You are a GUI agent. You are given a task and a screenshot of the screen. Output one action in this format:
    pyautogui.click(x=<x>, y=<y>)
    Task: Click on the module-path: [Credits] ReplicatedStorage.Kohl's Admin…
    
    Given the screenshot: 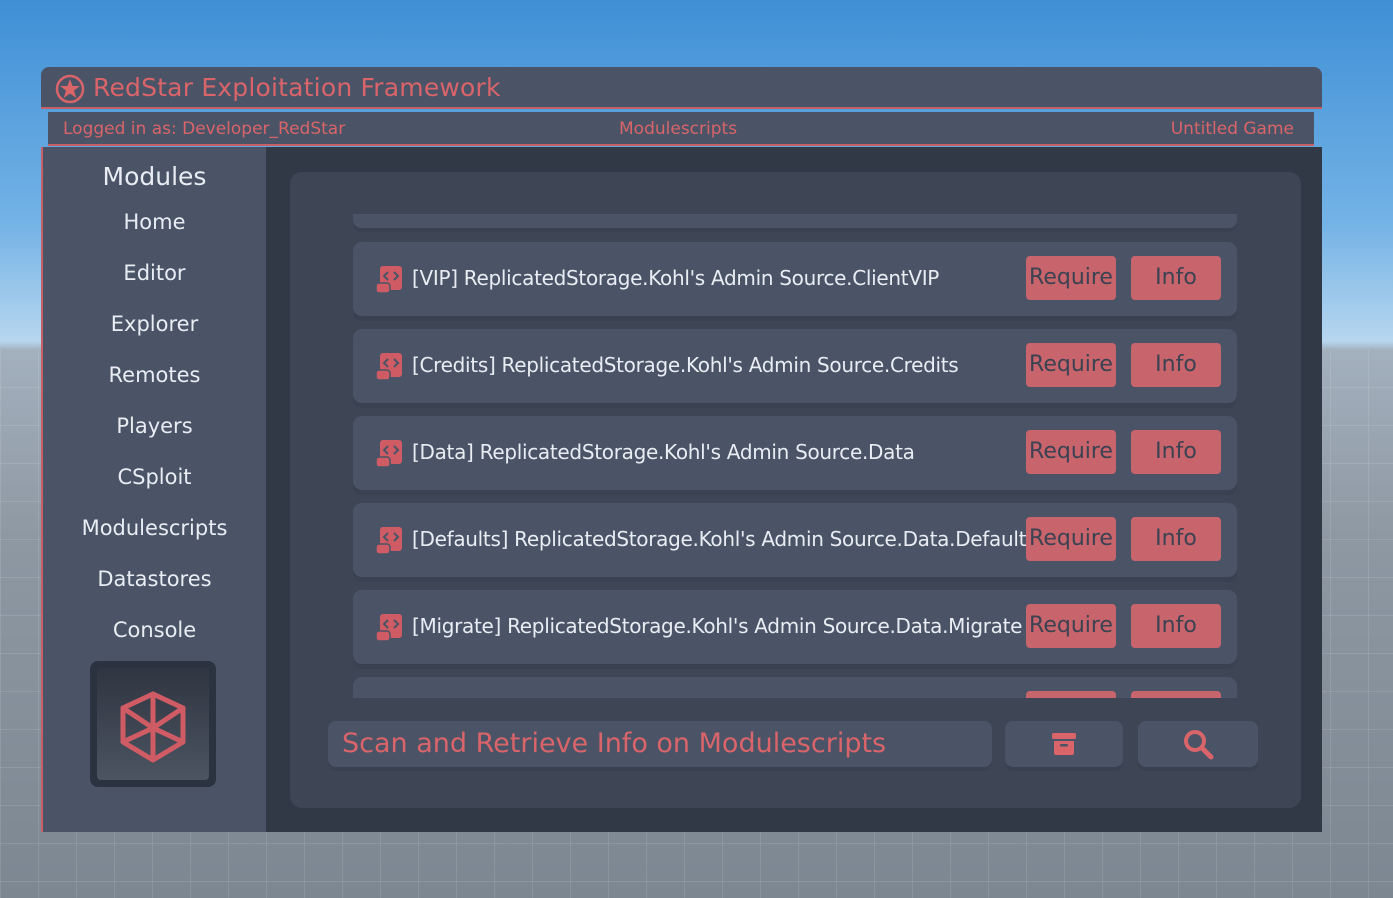 What is the action you would take?
    pyautogui.click(x=685, y=365)
    